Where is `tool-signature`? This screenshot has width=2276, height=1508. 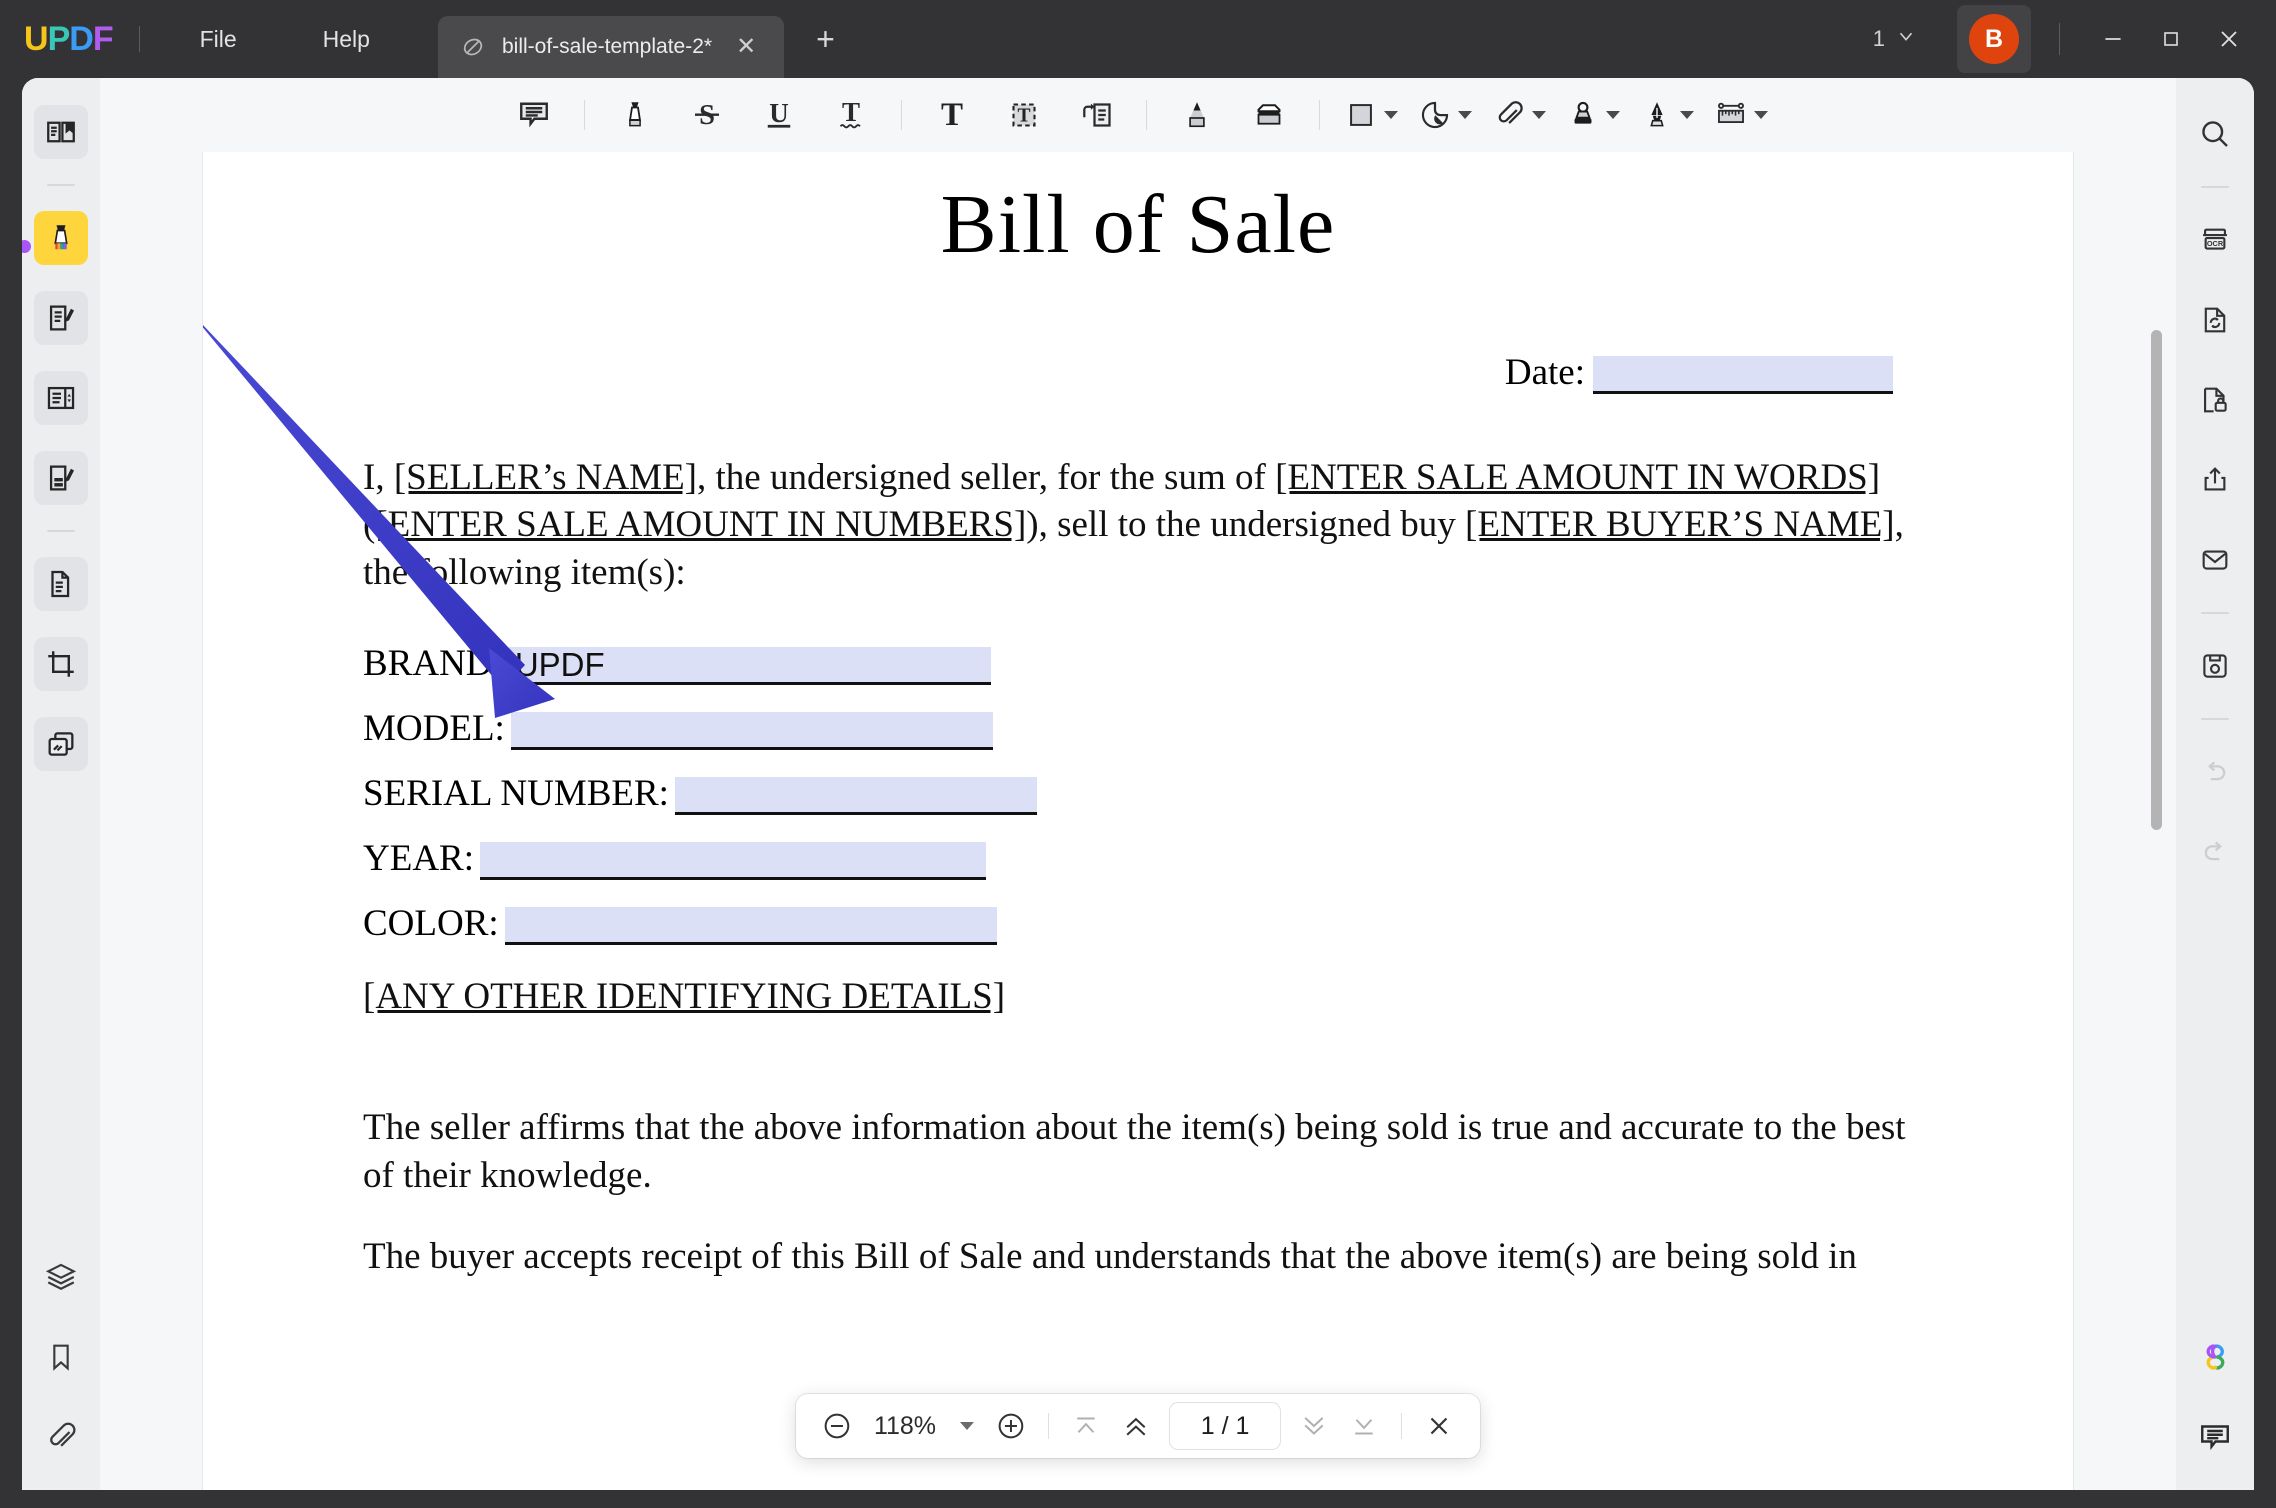
tool-signature is located at coordinates (1667, 115).